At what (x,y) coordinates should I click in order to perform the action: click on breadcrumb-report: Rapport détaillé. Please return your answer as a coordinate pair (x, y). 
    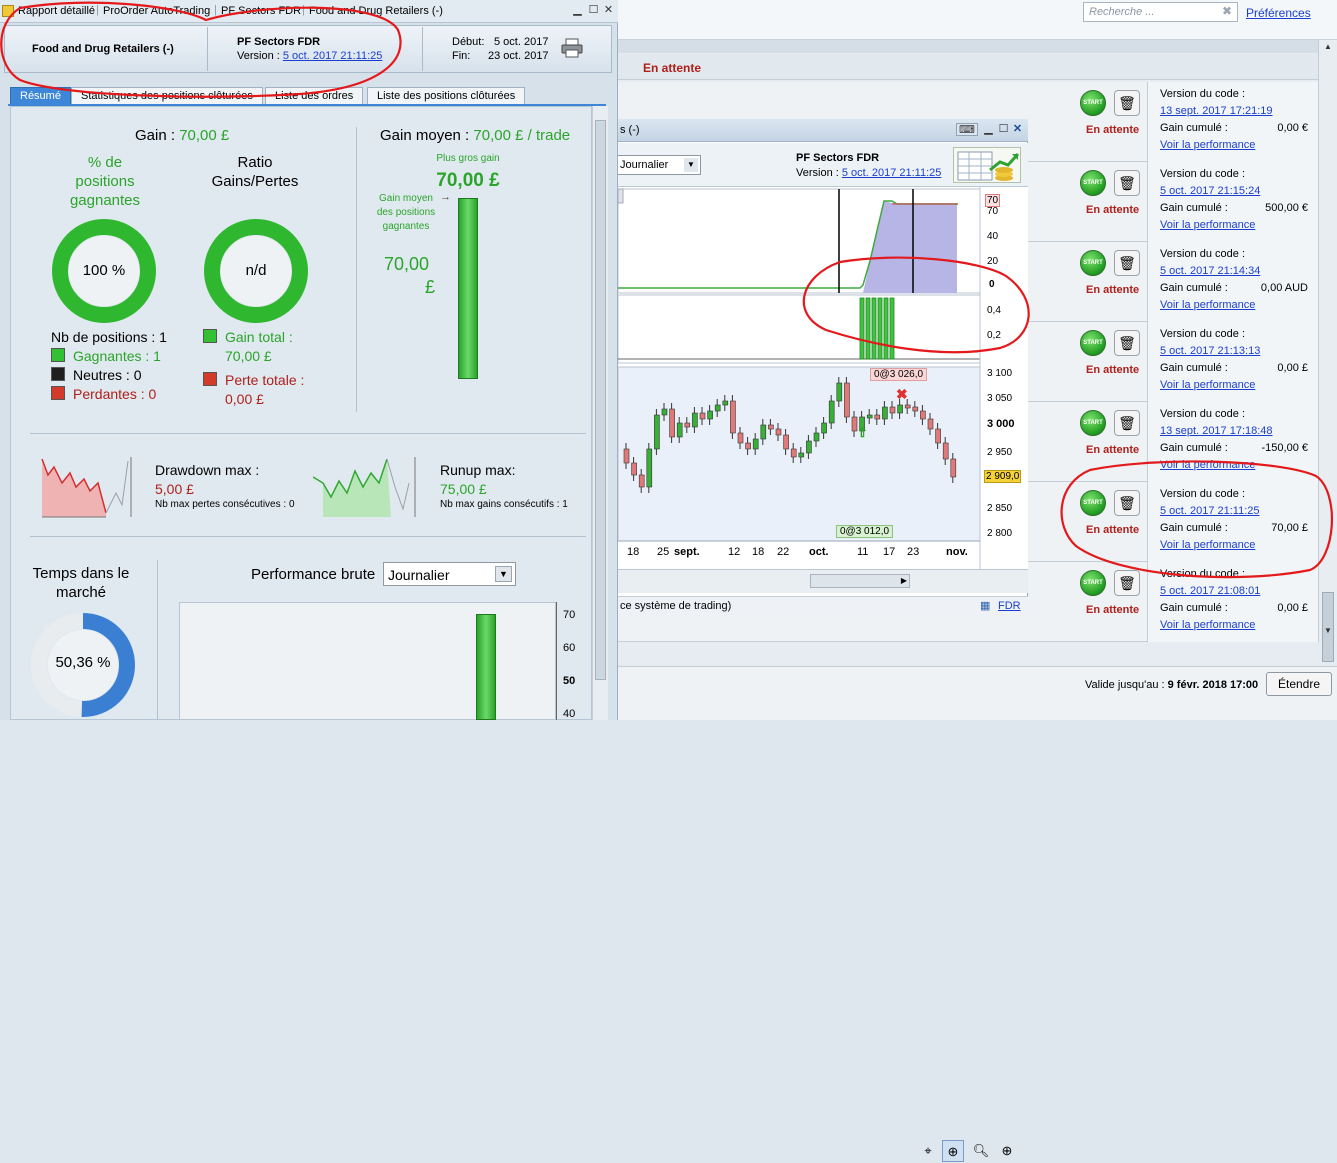
    Looking at the image, I should click on (56, 11).